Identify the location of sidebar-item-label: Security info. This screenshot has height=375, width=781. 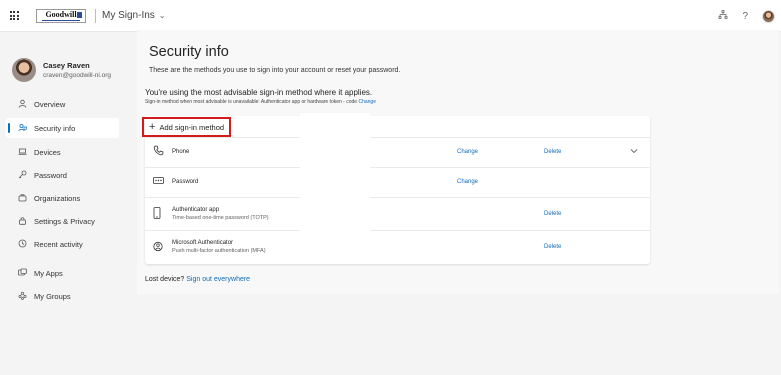
(55, 128).